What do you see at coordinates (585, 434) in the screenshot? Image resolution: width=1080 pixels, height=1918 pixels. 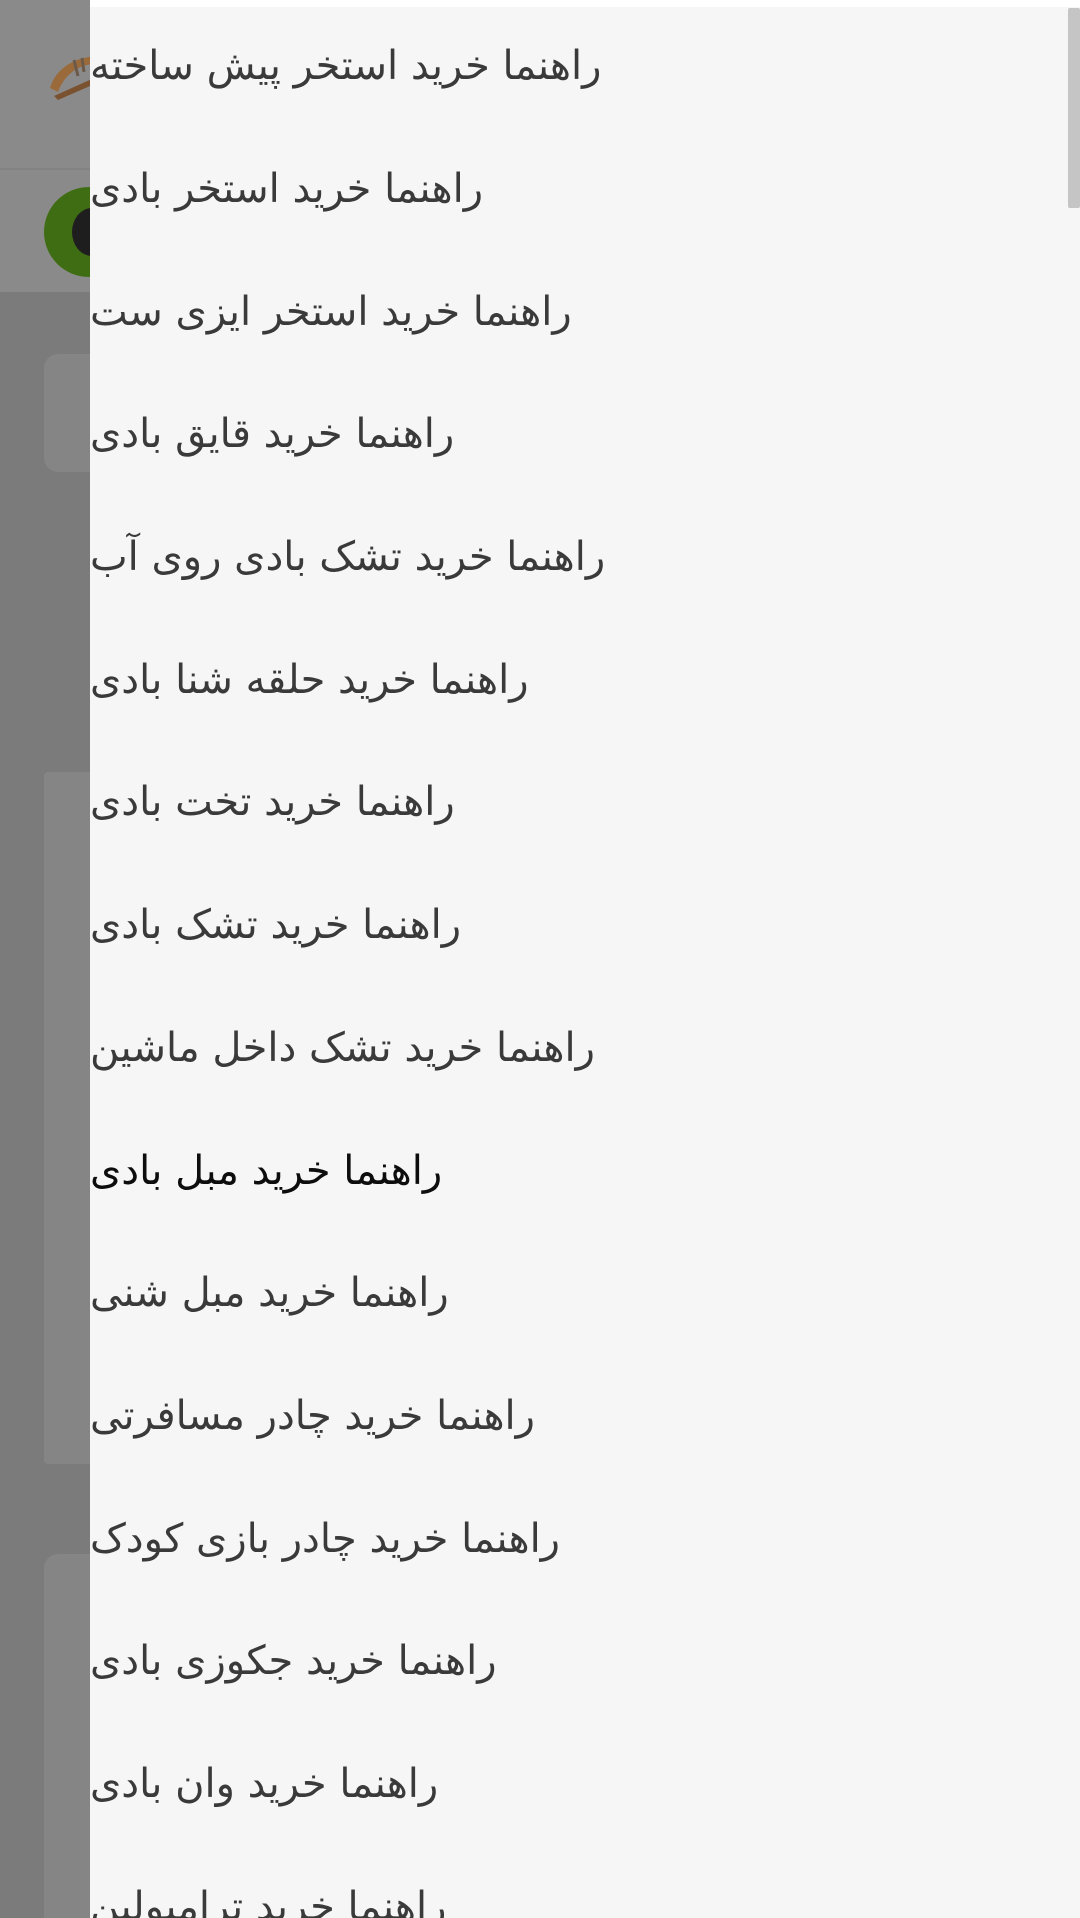 I see `menu-item-inflatable-boat-guide: راهنما خرید قایق بادی` at bounding box center [585, 434].